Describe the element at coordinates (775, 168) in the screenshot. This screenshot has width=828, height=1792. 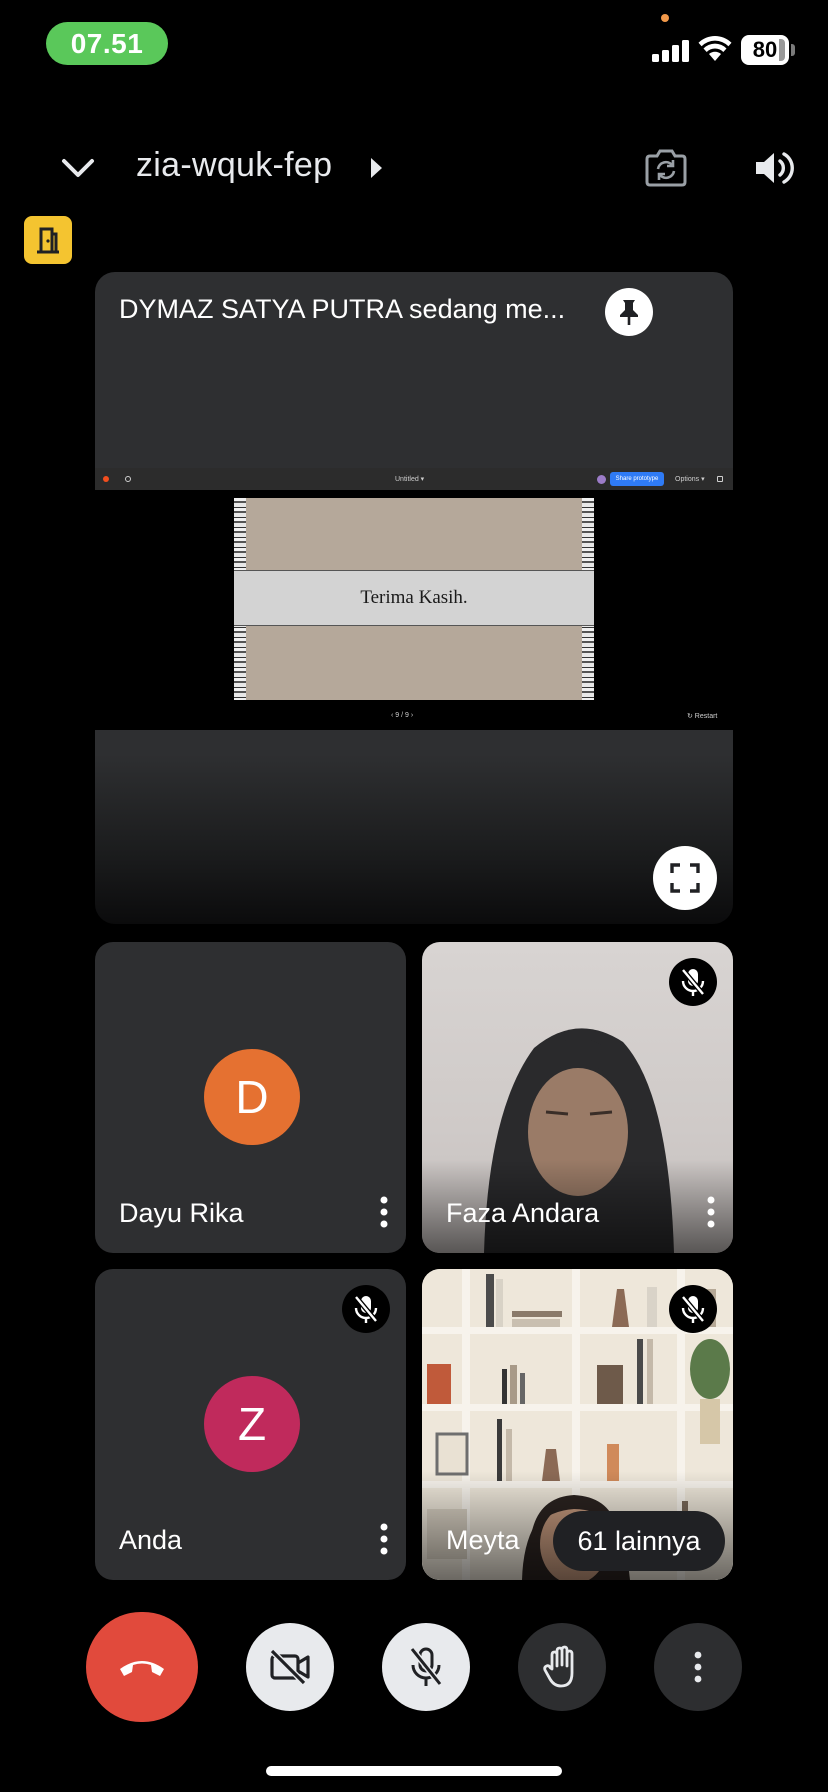
I see `speaker-icon` at that location.